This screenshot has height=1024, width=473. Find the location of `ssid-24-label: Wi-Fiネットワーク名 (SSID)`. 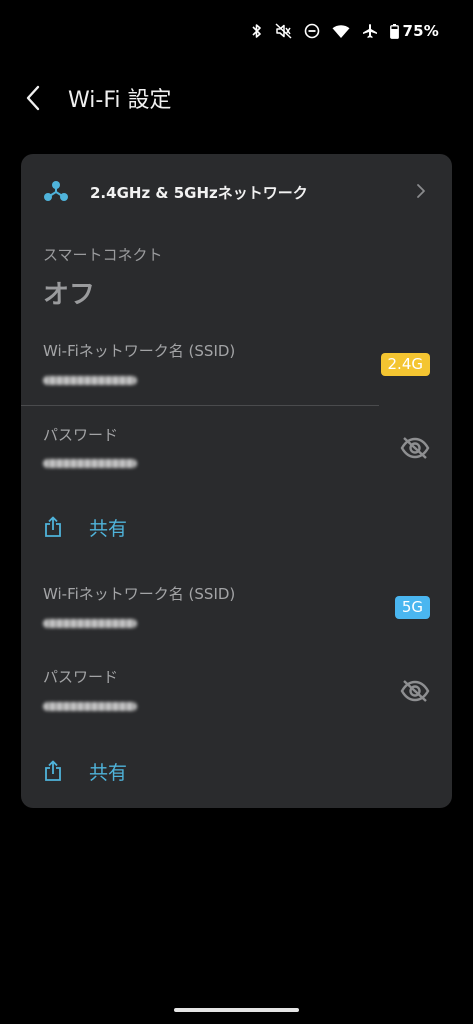

ssid-24-label: Wi-Fiネットワーク名 (SSID) is located at coordinates (139, 351).